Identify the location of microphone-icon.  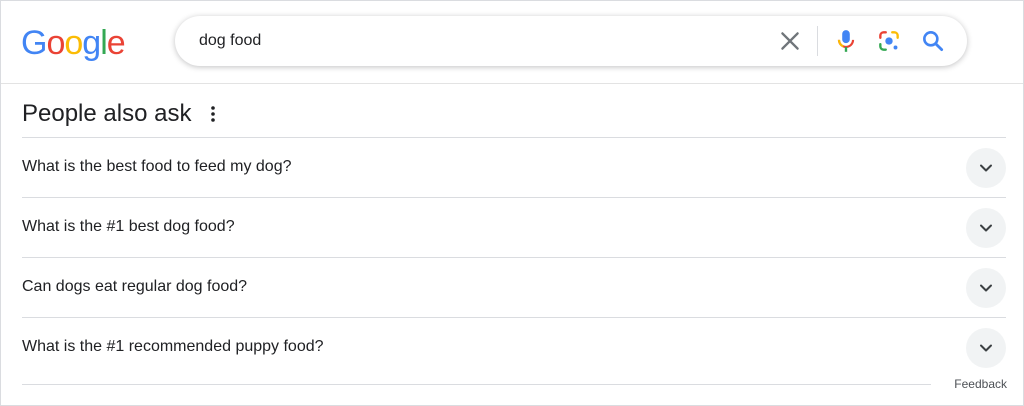
(846, 41).